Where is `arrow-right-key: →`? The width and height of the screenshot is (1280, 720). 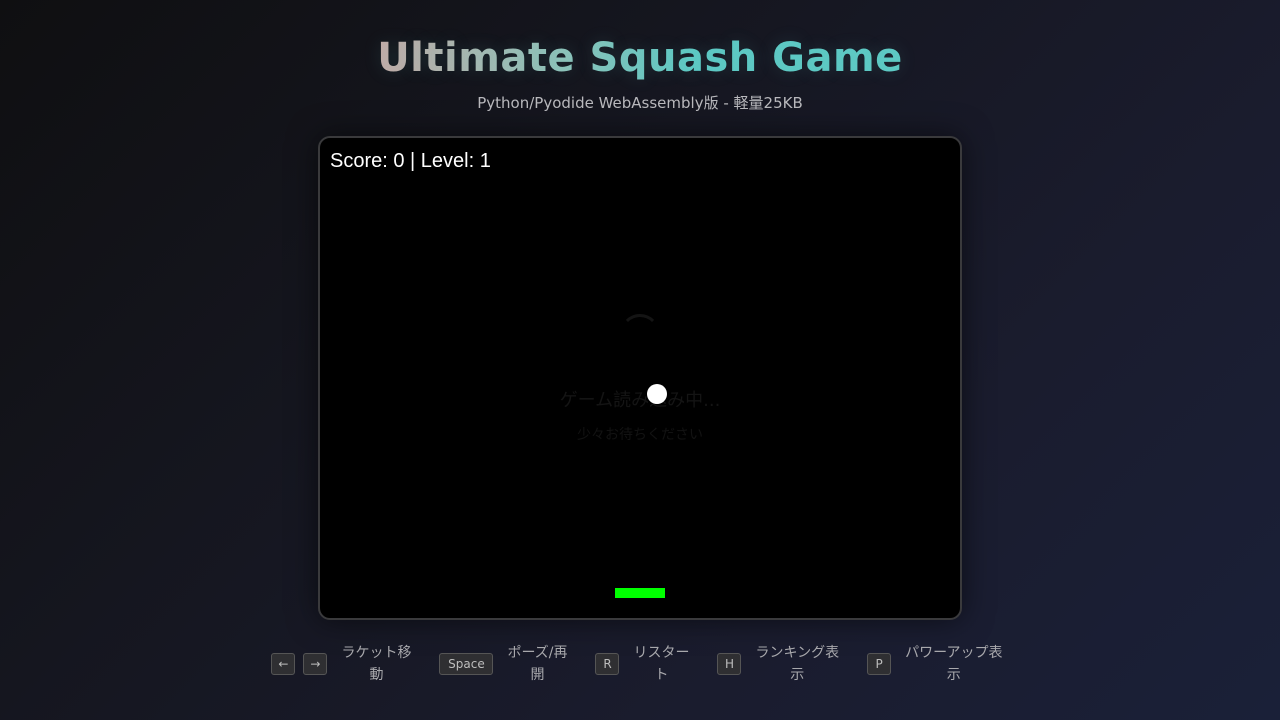
arrow-right-key: → is located at coordinates (315, 664).